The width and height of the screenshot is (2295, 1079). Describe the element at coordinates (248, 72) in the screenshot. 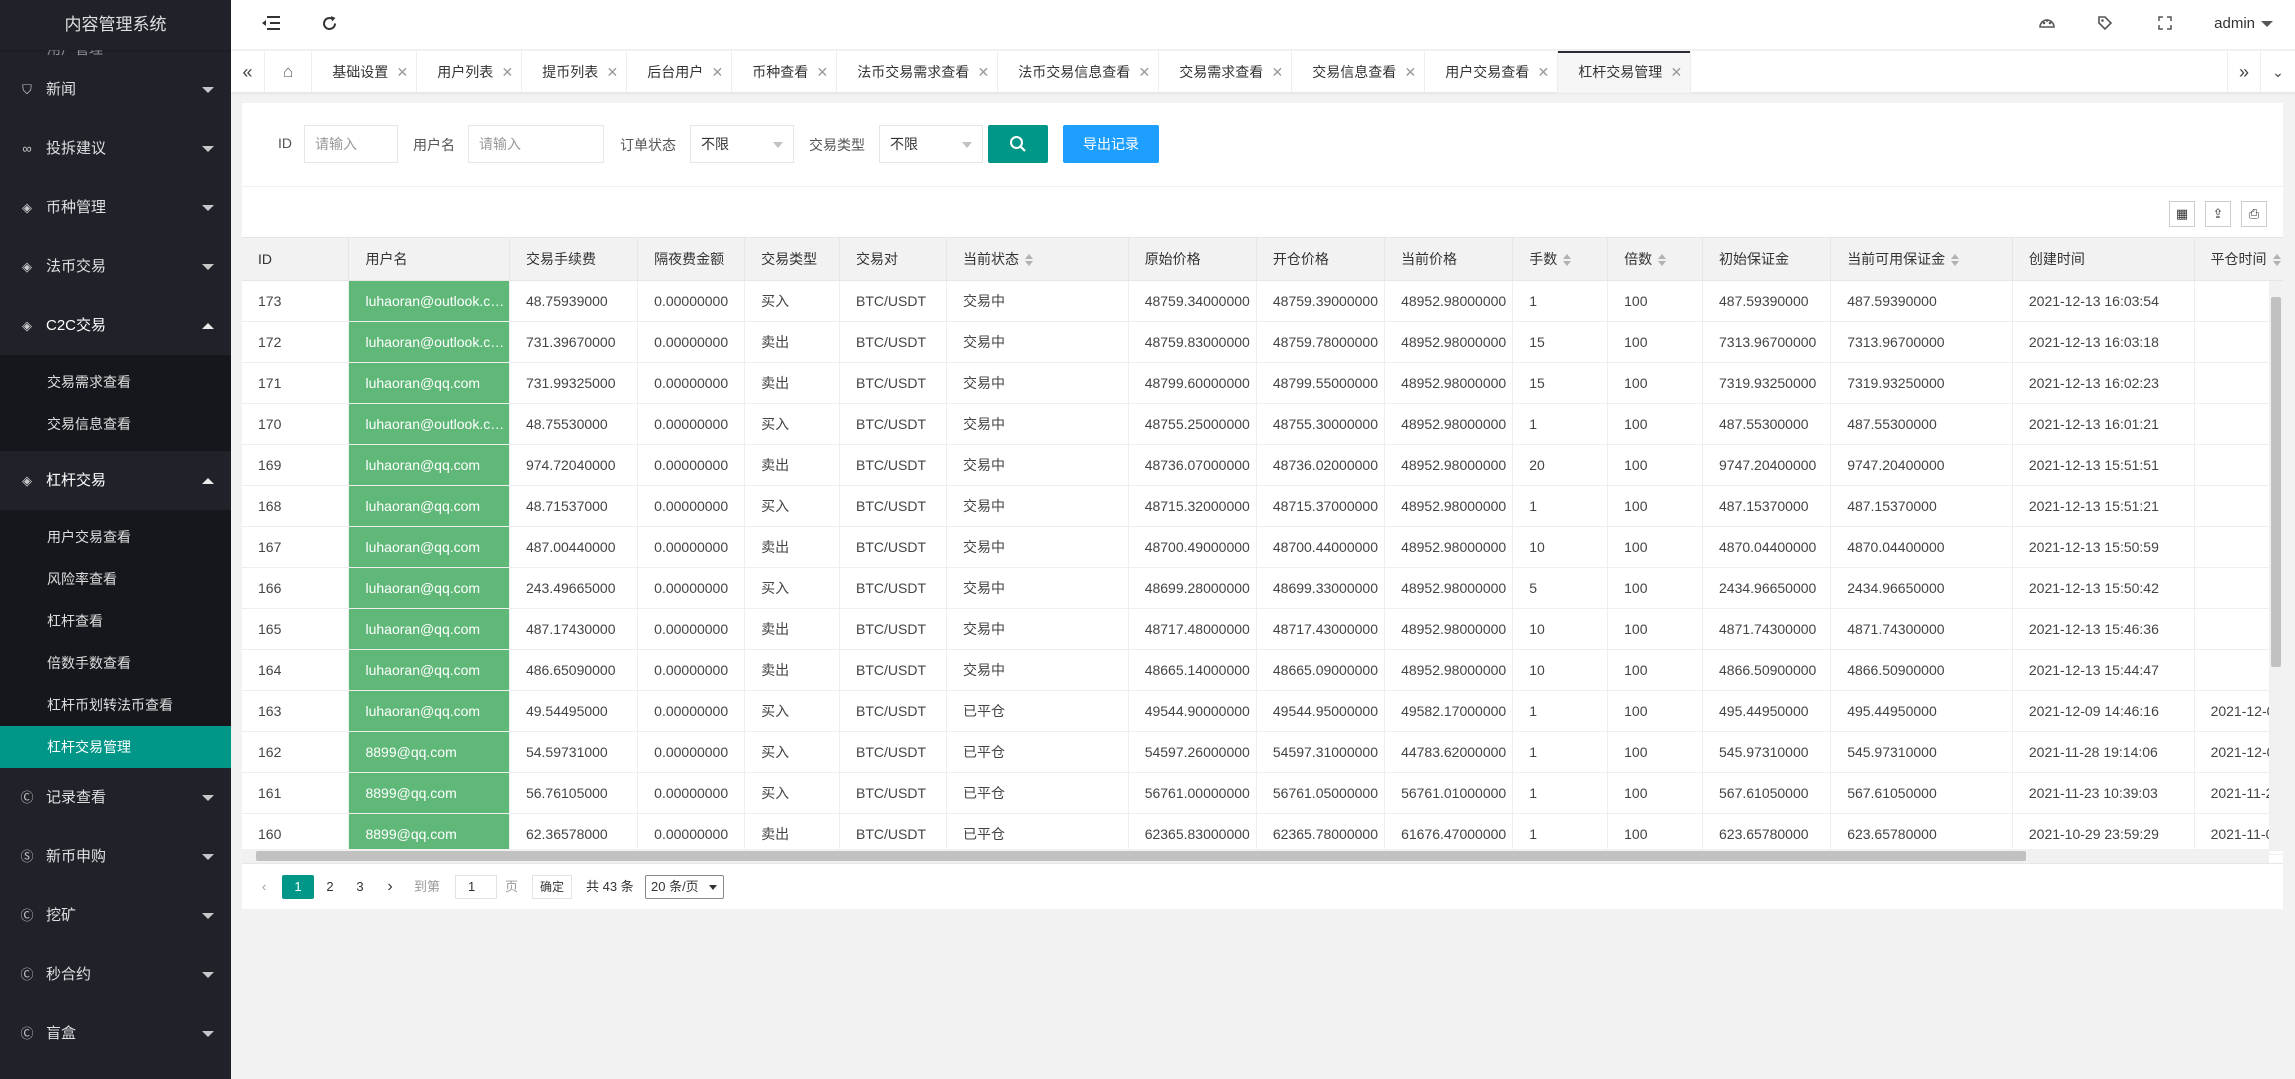

I see `tabs-prev-icon: «` at that location.